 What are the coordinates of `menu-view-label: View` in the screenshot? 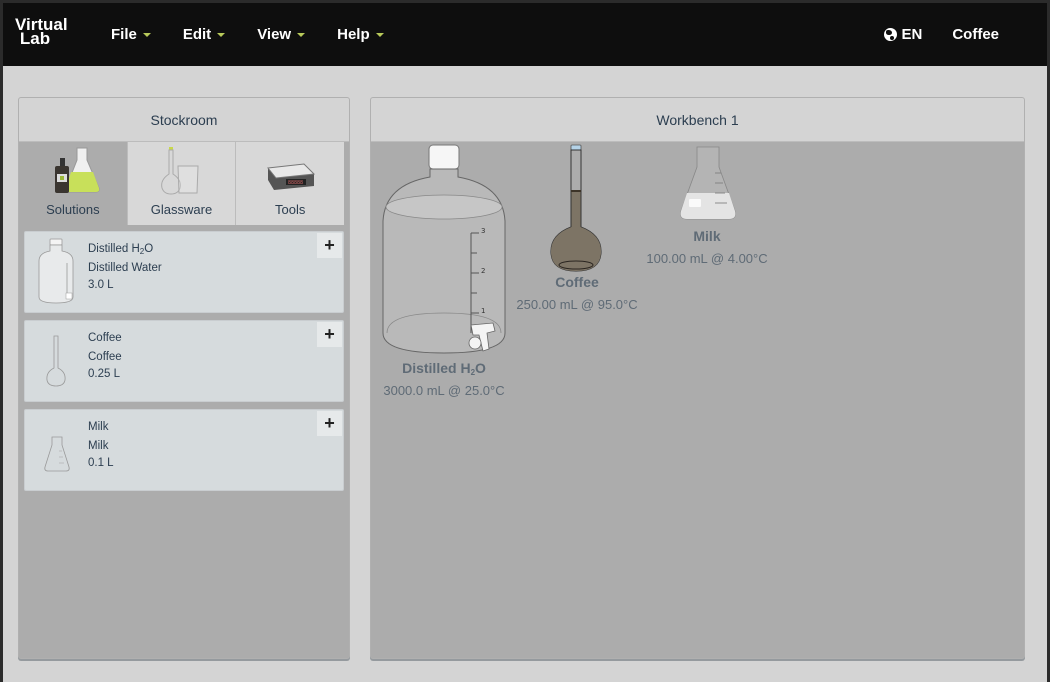 It's located at (274, 34).